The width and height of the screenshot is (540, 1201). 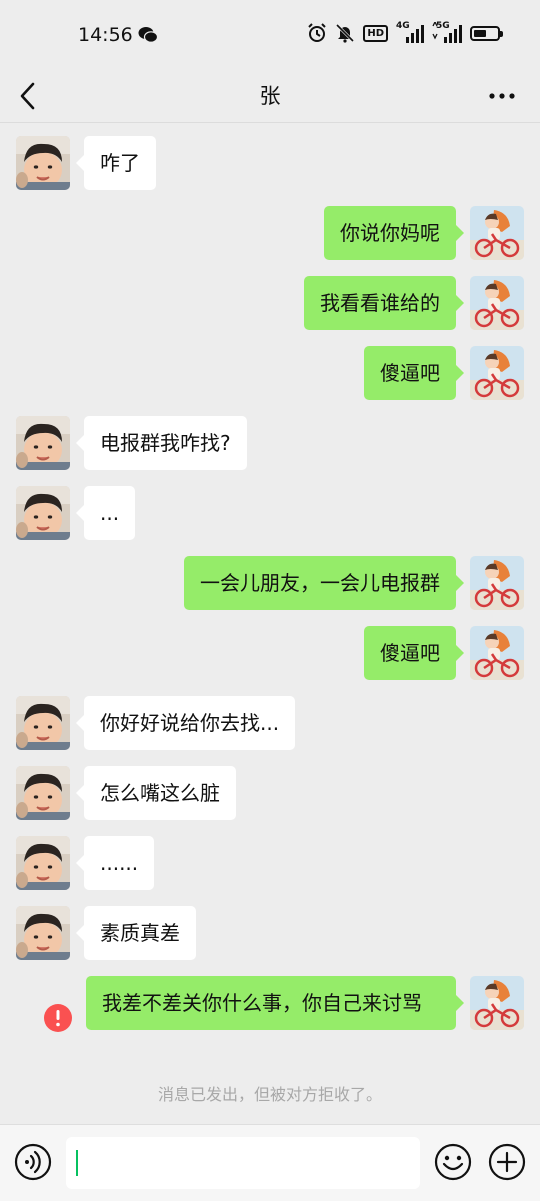 I want to click on message-input, so click(x=243, y=1163).